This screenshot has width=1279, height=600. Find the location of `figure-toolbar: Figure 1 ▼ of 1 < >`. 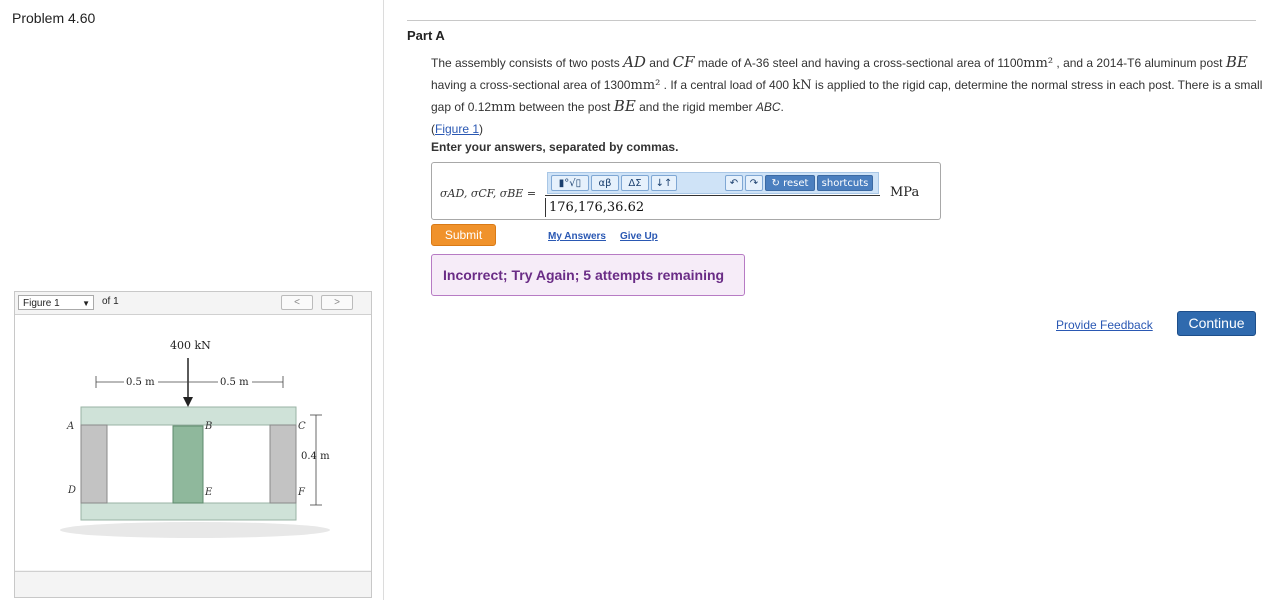

figure-toolbar: Figure 1 ▼ of 1 < > is located at coordinates (193, 303).